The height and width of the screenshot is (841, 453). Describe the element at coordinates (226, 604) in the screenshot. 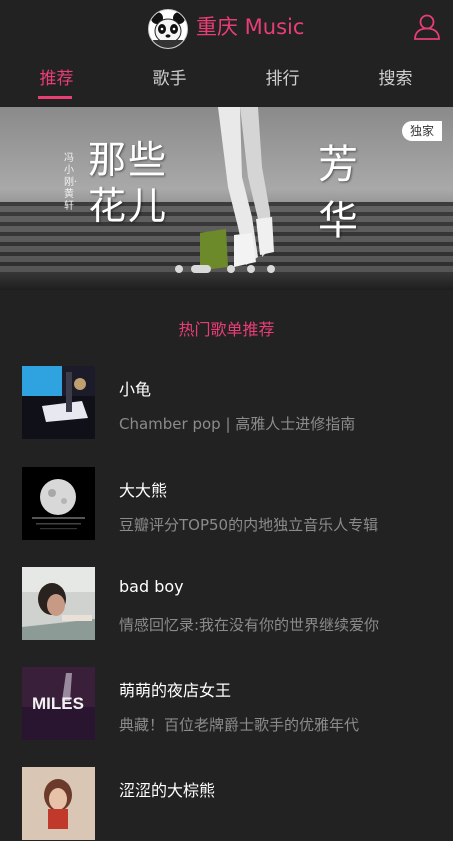

I see `list-item: bad boy 情感回忆录:我在没有你的世界继续爱你` at that location.